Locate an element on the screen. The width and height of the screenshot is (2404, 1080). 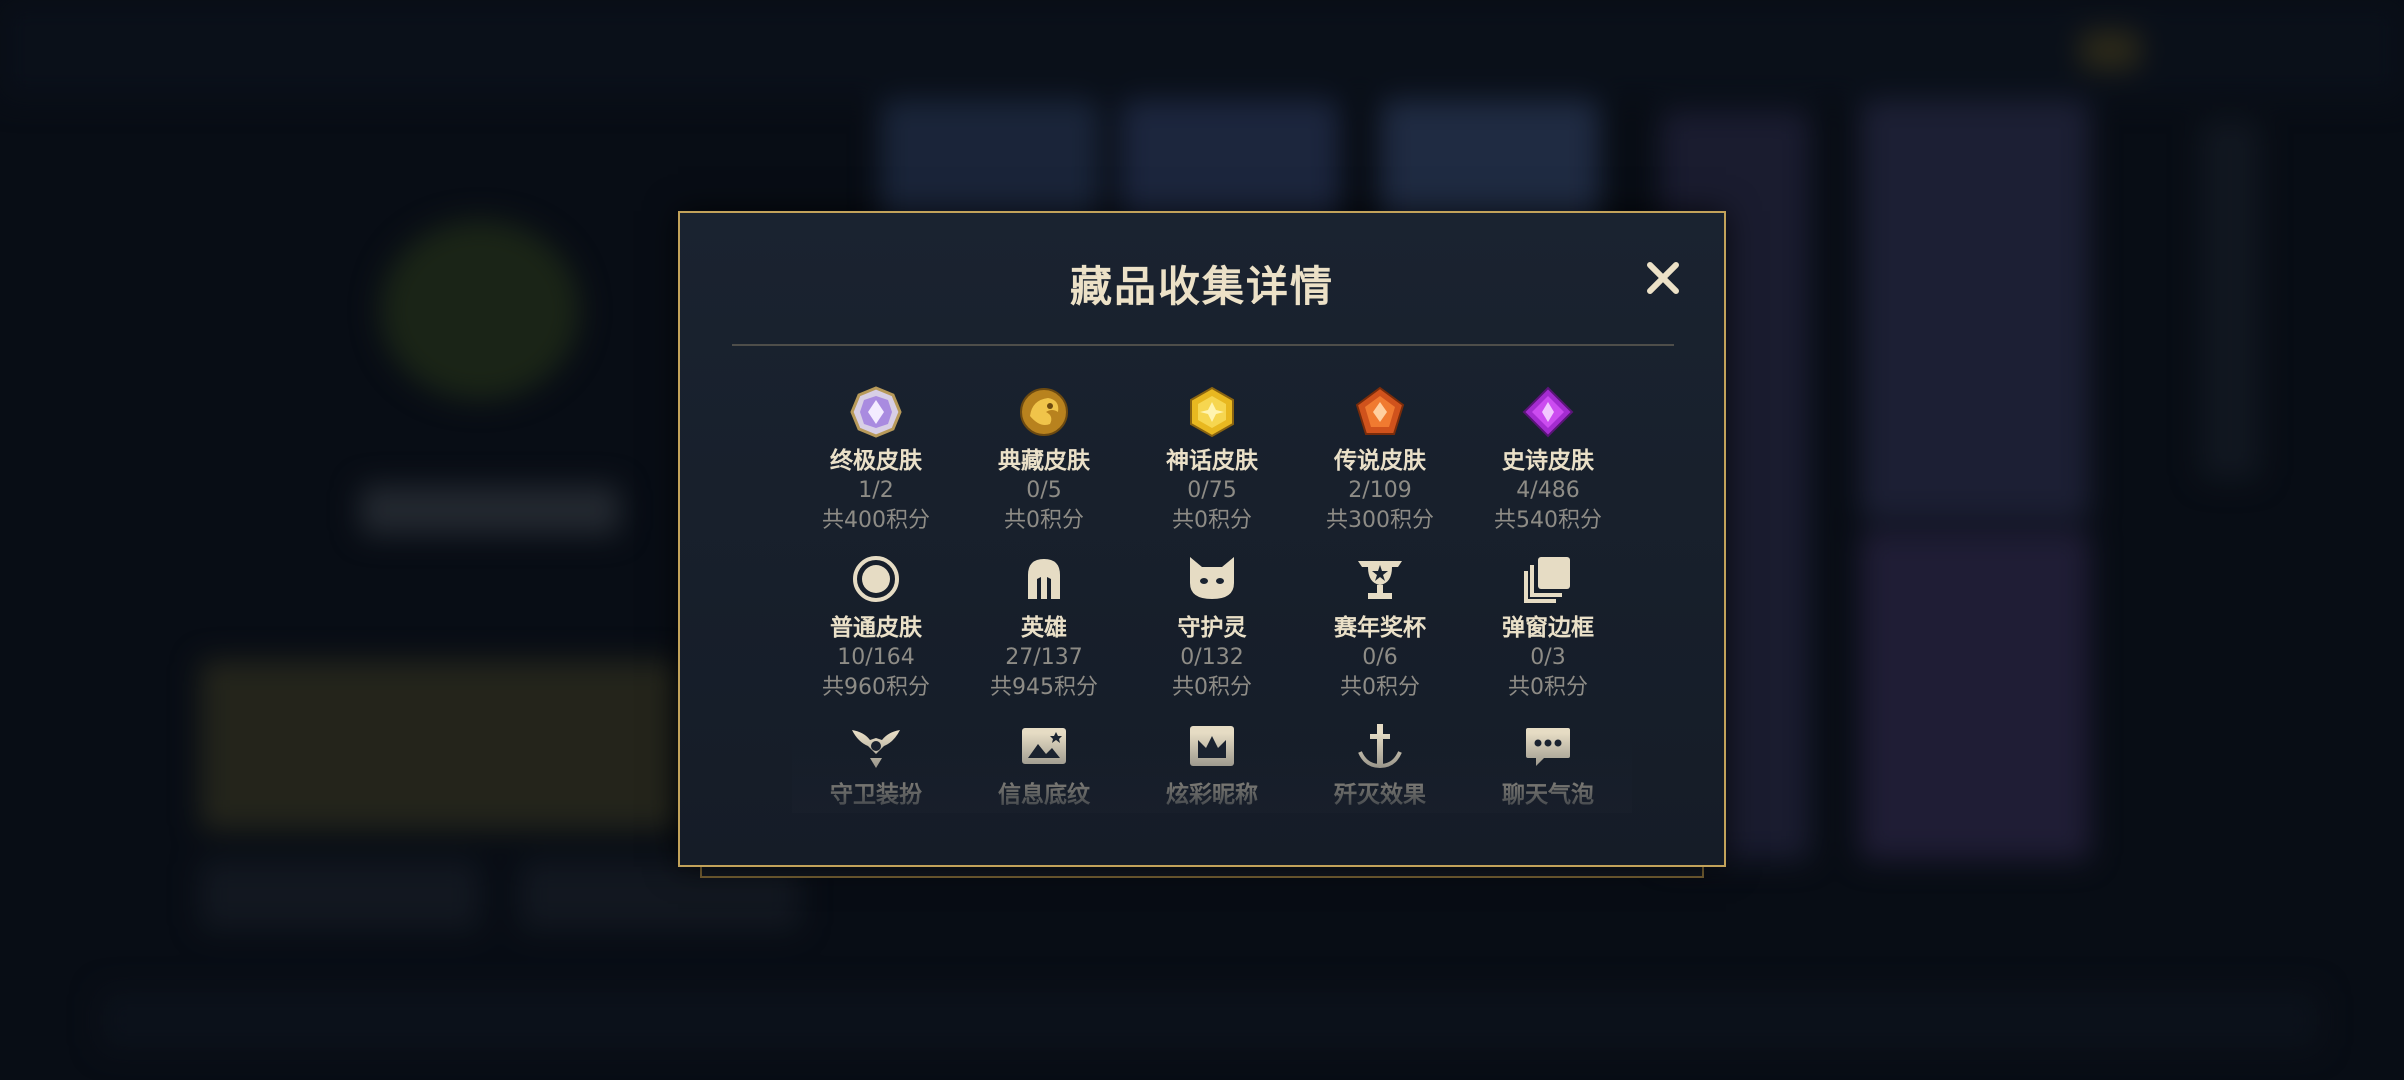
item-points: 共540积分 is located at coordinates (1548, 520).